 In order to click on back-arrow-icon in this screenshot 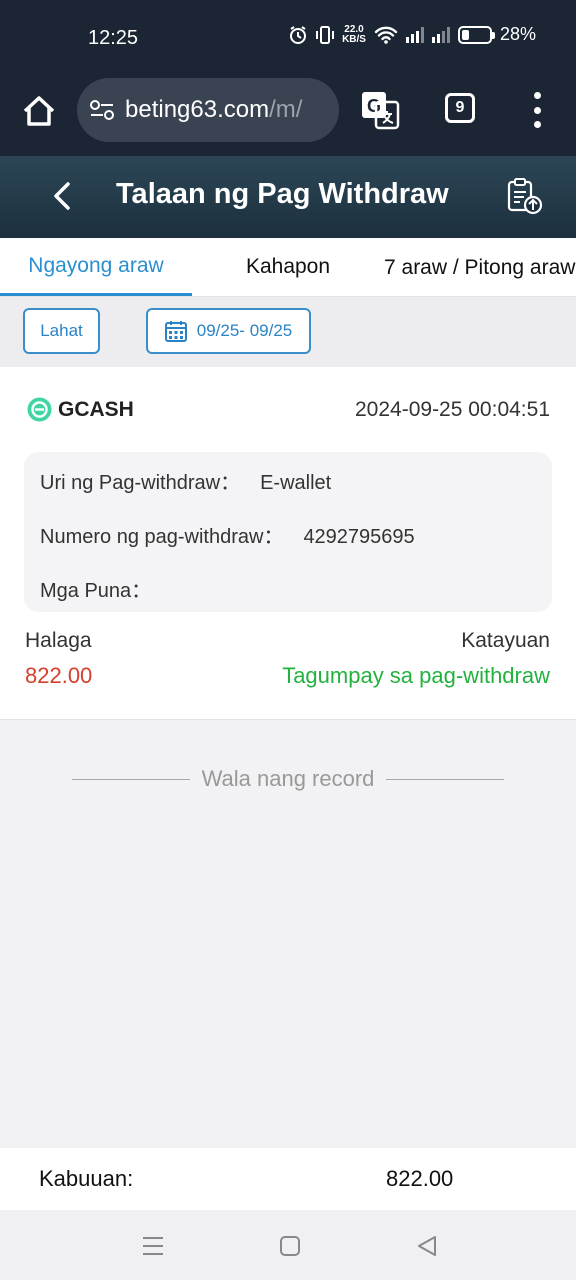, I will do `click(63, 196)`.